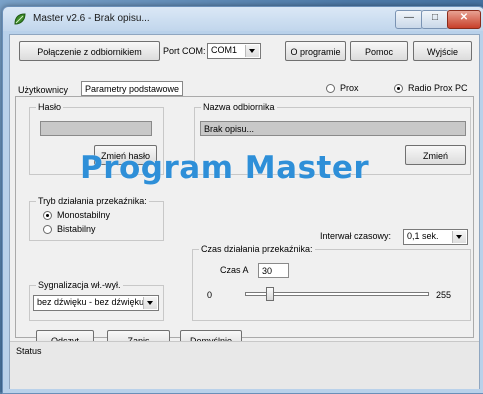 This screenshot has width=483, height=394. I want to click on help-button: Pomoc, so click(379, 51).